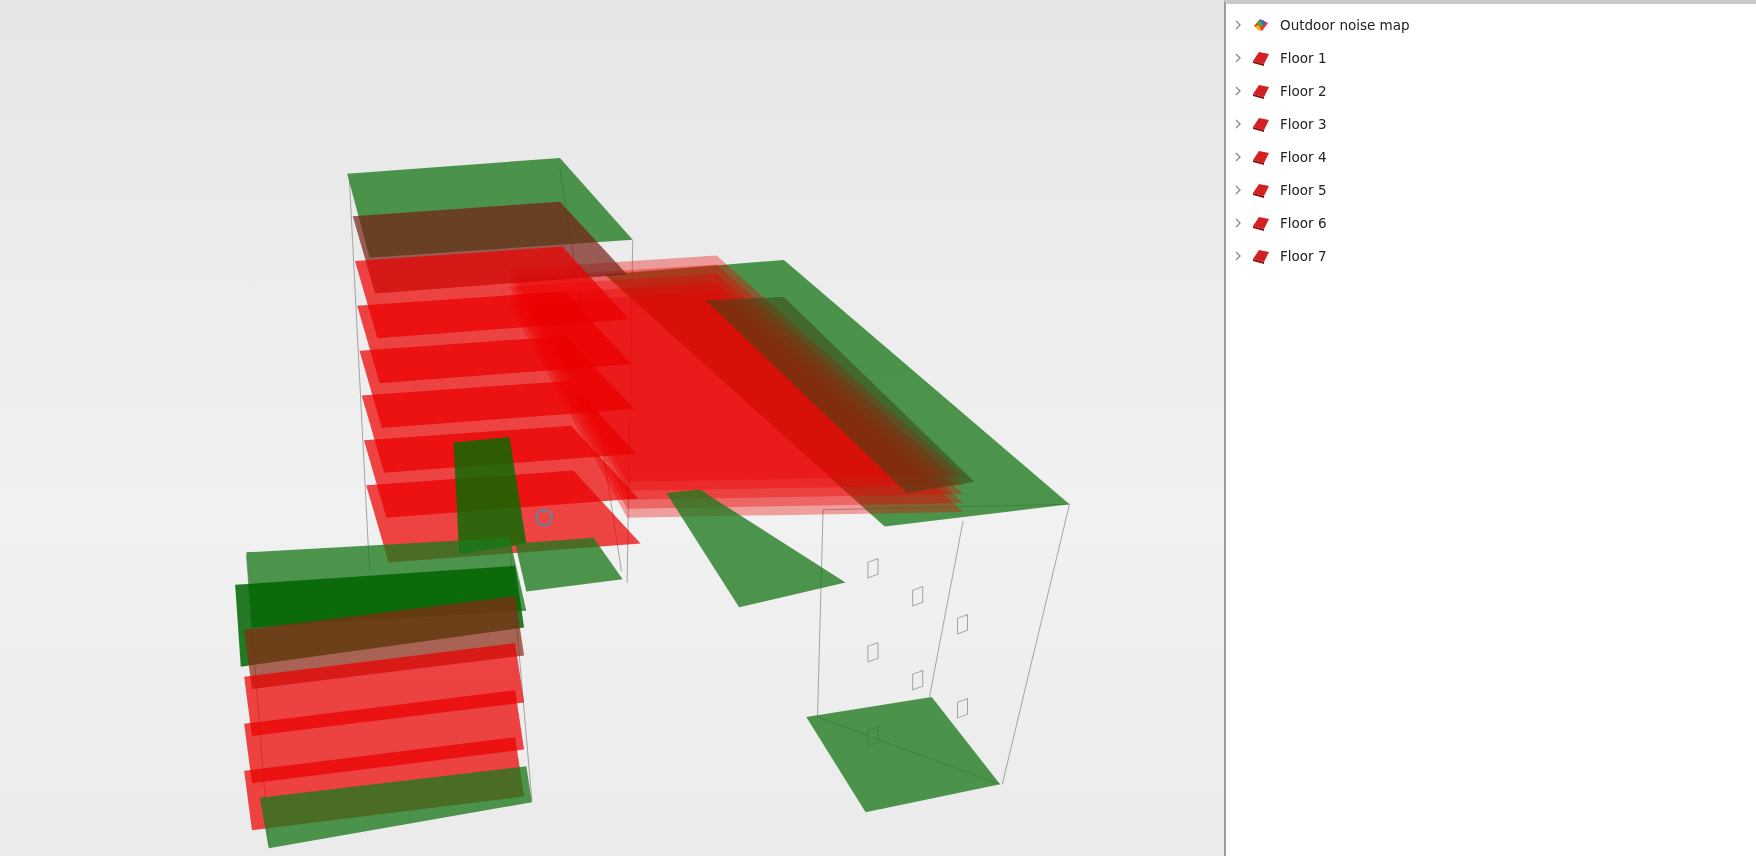 The image size is (1756, 856). What do you see at coordinates (1303, 90) in the screenshot?
I see `tree-item-label: Floor 2` at bounding box center [1303, 90].